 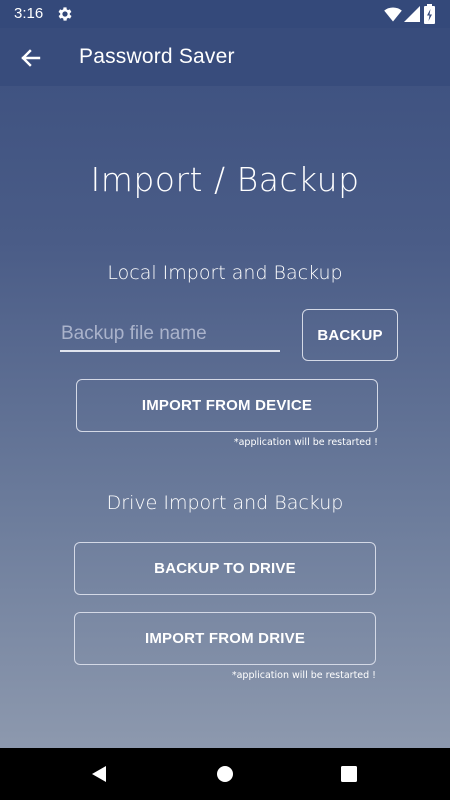 I want to click on app-title: Password Saver, so click(x=157, y=56).